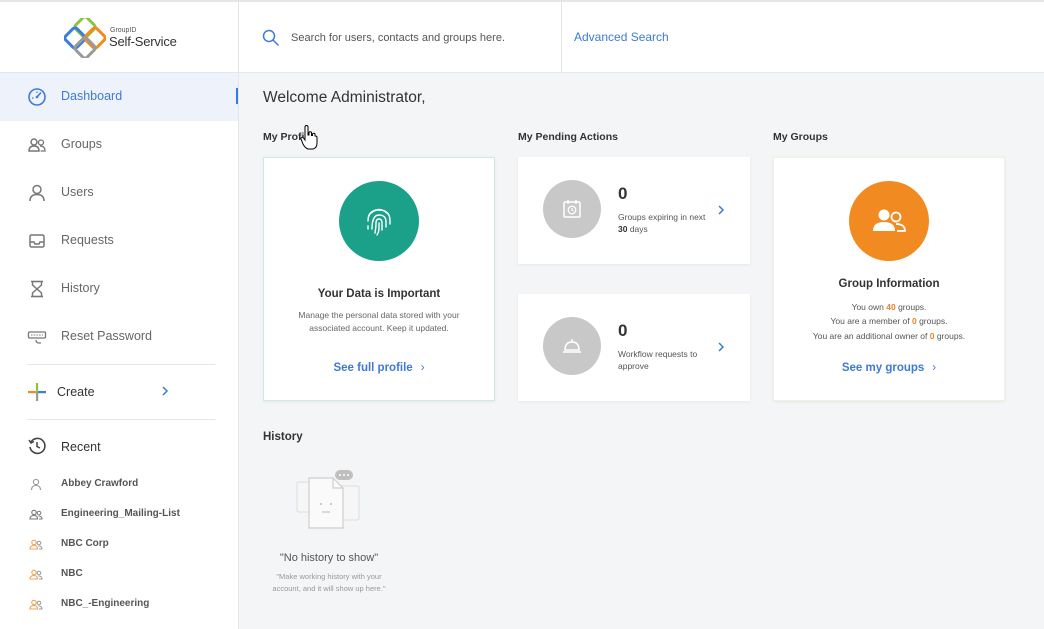 The height and width of the screenshot is (629, 1044). Describe the element at coordinates (77, 192) in the screenshot. I see `sidebar-item-label: Users` at that location.